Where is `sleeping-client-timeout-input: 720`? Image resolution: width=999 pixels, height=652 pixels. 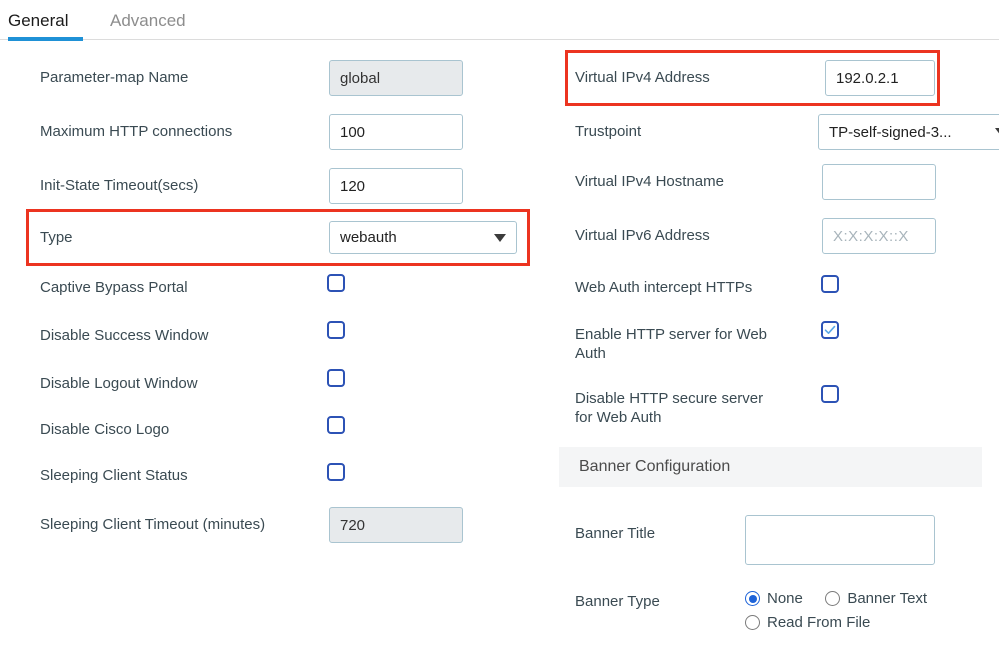
sleeping-client-timeout-input: 720 is located at coordinates (396, 525).